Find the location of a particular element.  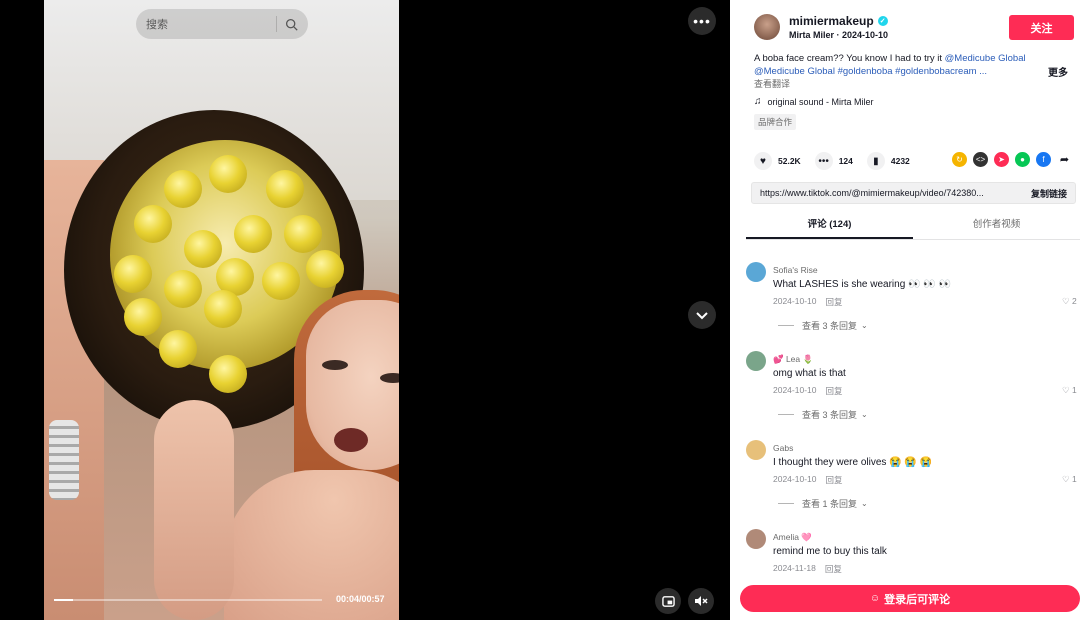

music-link: ♫ original sound - Mirta Miler is located at coordinates (814, 101).